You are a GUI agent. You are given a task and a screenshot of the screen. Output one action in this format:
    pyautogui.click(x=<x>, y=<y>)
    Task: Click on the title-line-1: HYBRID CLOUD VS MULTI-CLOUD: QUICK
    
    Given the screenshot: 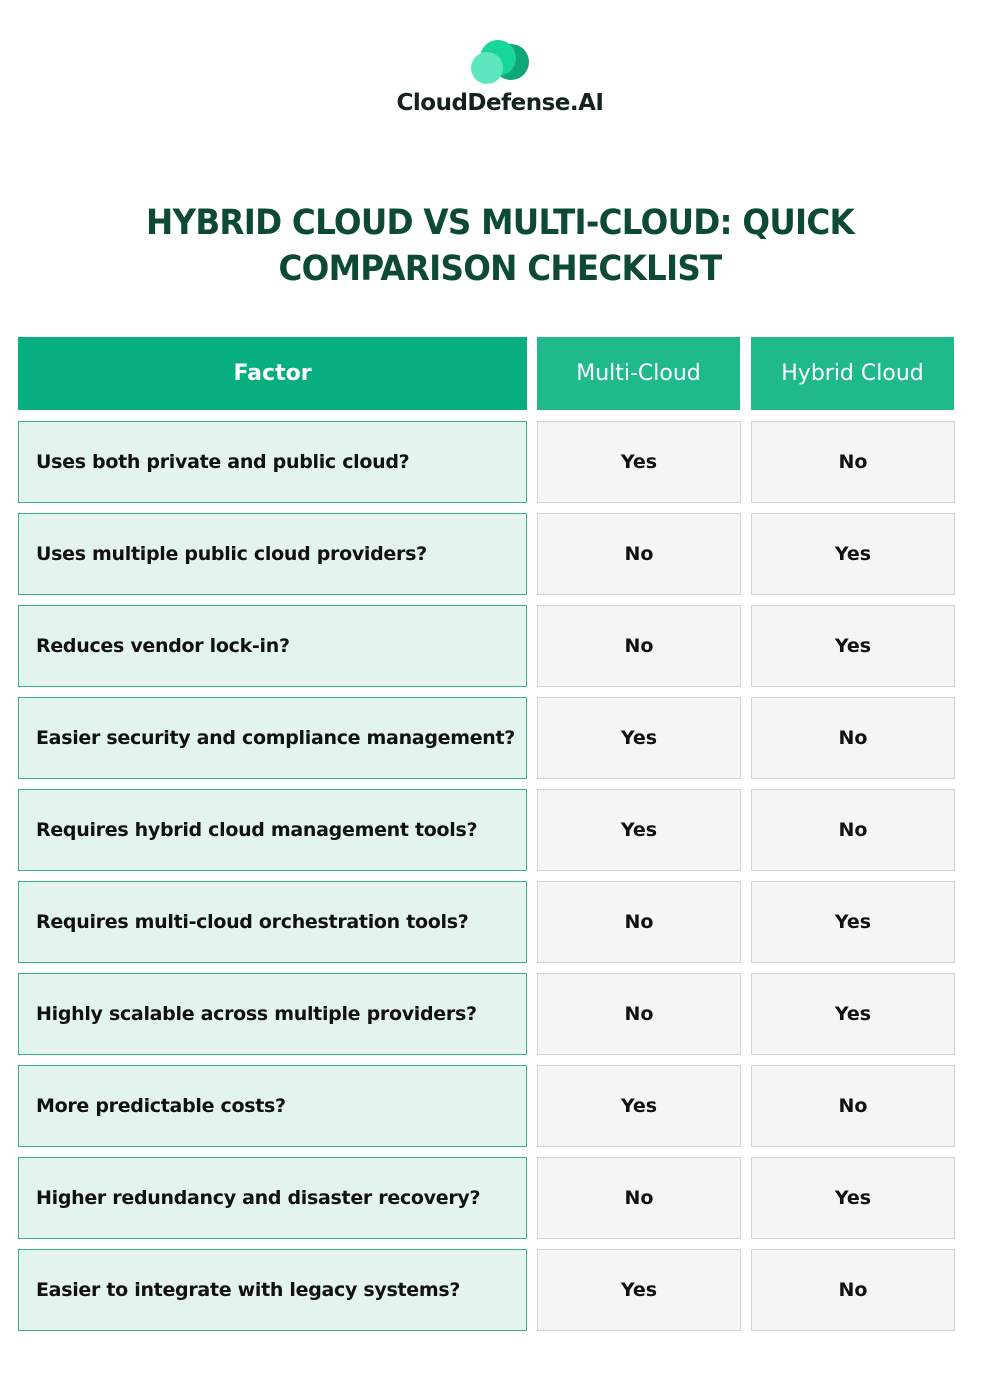 What is the action you would take?
    pyautogui.click(x=500, y=223)
    